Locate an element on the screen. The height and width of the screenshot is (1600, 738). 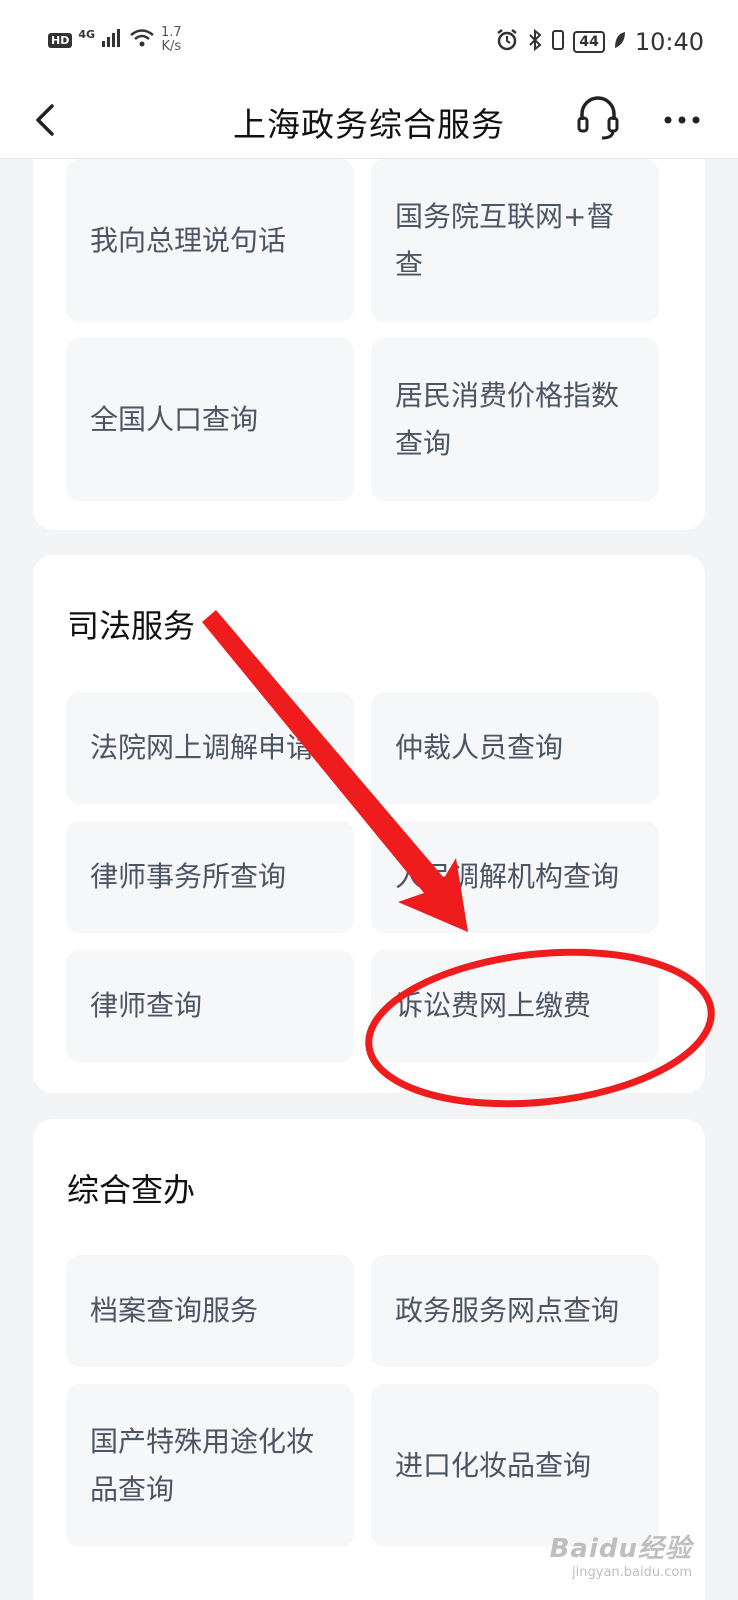
speed-value: 1.7 is located at coordinates (171, 32).